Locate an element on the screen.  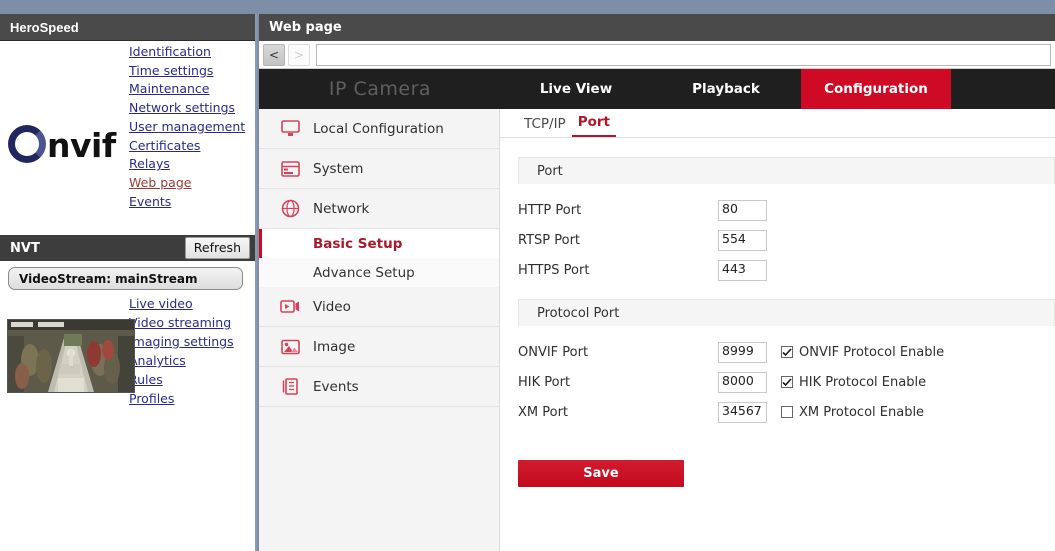
onvif-tool-title: HeroSpeed is located at coordinates (44, 27).